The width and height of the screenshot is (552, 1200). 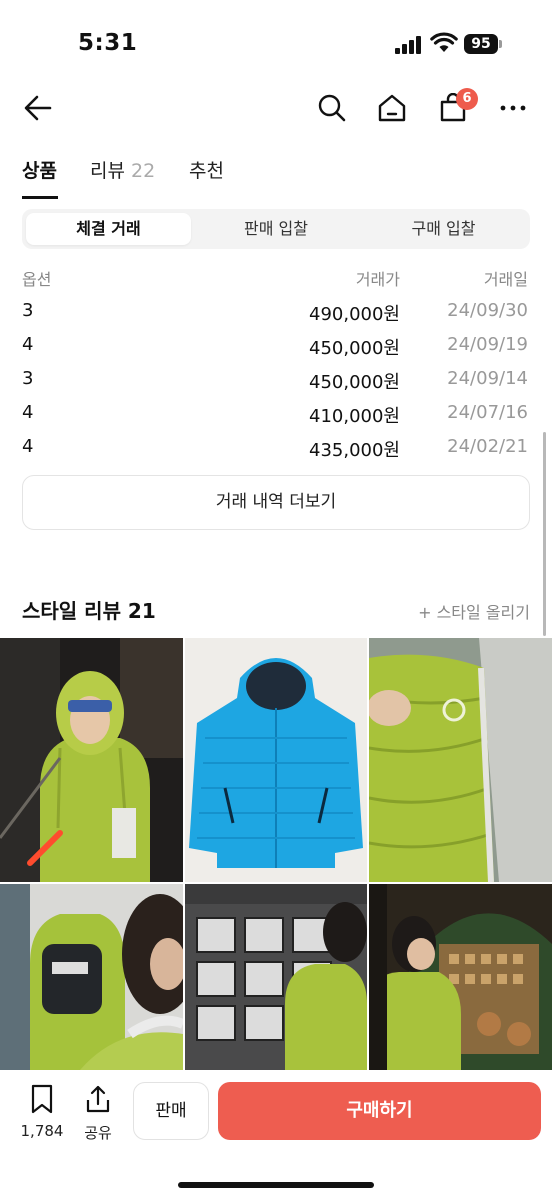 What do you see at coordinates (487, 412) in the screenshot?
I see `row-date: 24/07/16` at bounding box center [487, 412].